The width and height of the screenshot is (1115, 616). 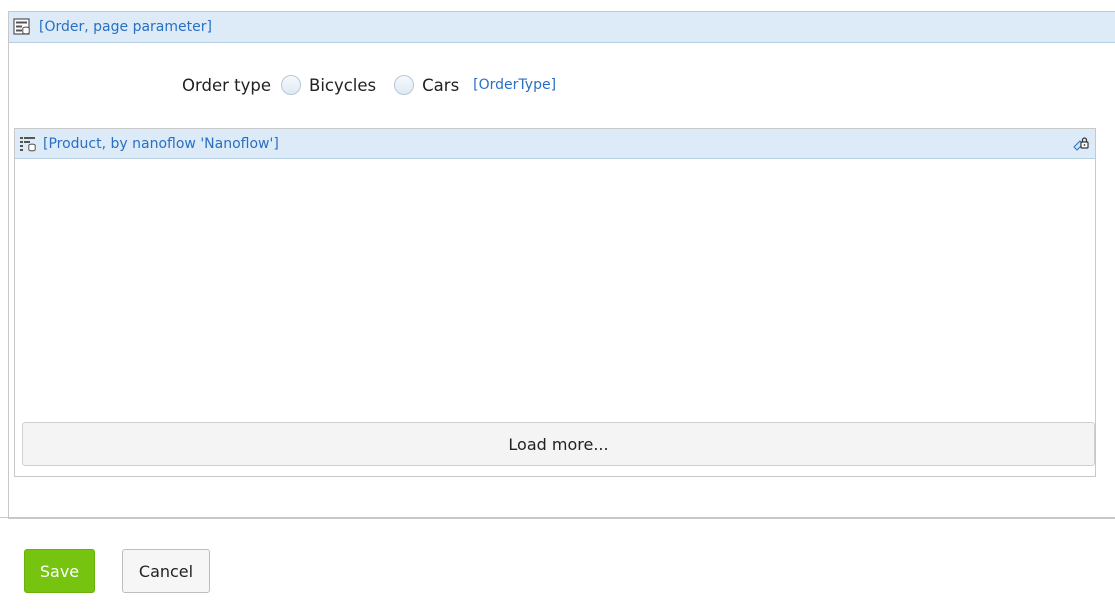 I want to click on order-type-field: Order type Bicycles Cars [OrderType], so click(x=369, y=85).